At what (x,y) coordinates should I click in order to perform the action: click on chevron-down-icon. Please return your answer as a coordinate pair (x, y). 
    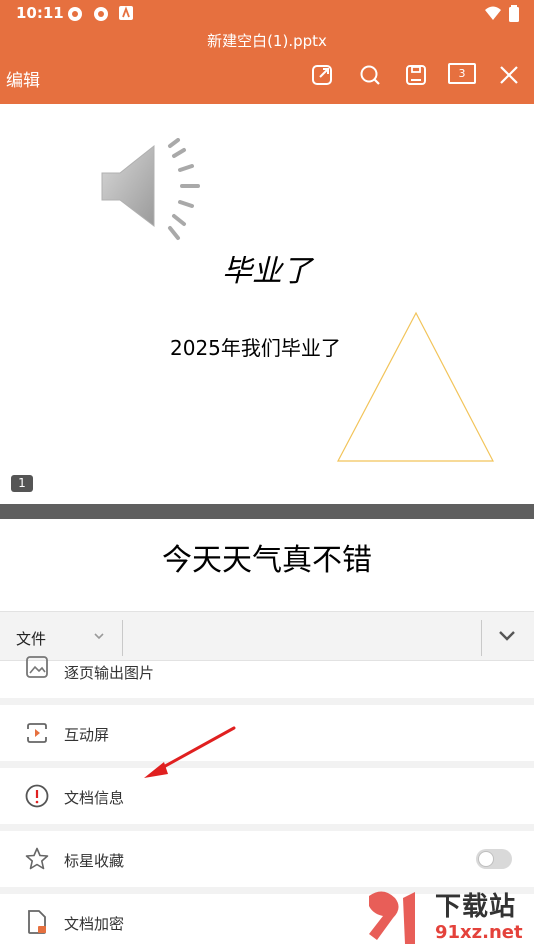
    Looking at the image, I should click on (99, 636).